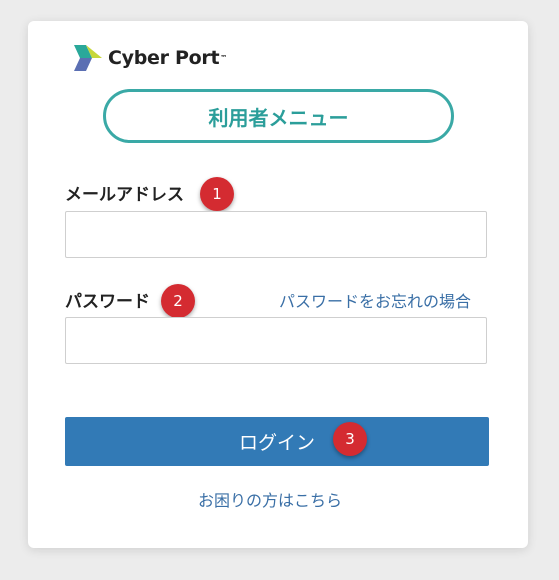 Image resolution: width=559 pixels, height=580 pixels. I want to click on email-label: メールアドレス, so click(124, 195).